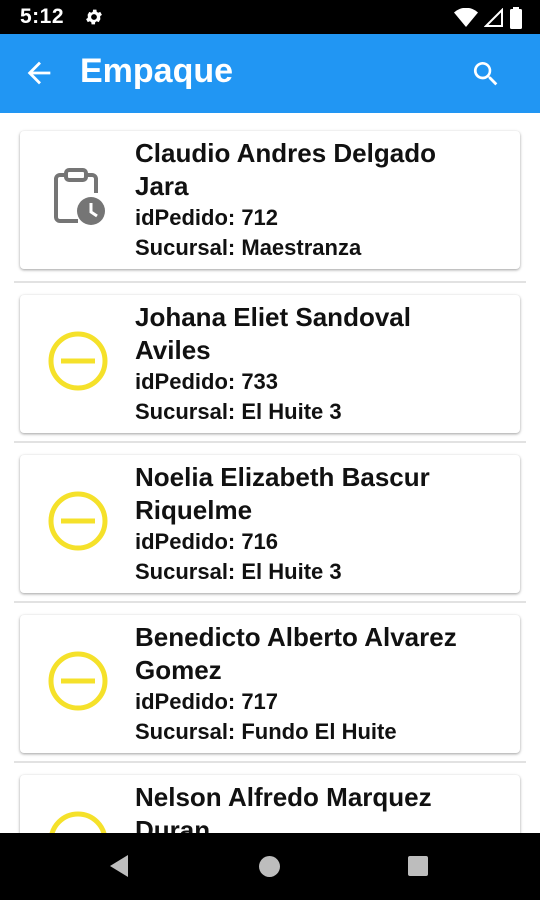  I want to click on customer-name-line-1: Nelson Alfredo Marquez, so click(283, 797).